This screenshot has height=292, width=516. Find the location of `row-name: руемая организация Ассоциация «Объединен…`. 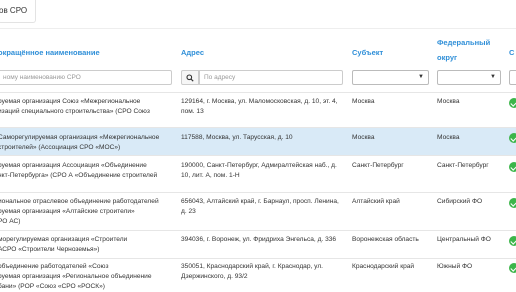

row-name: руемая организация Ассоциация «Объединен… is located at coordinates (87, 171).